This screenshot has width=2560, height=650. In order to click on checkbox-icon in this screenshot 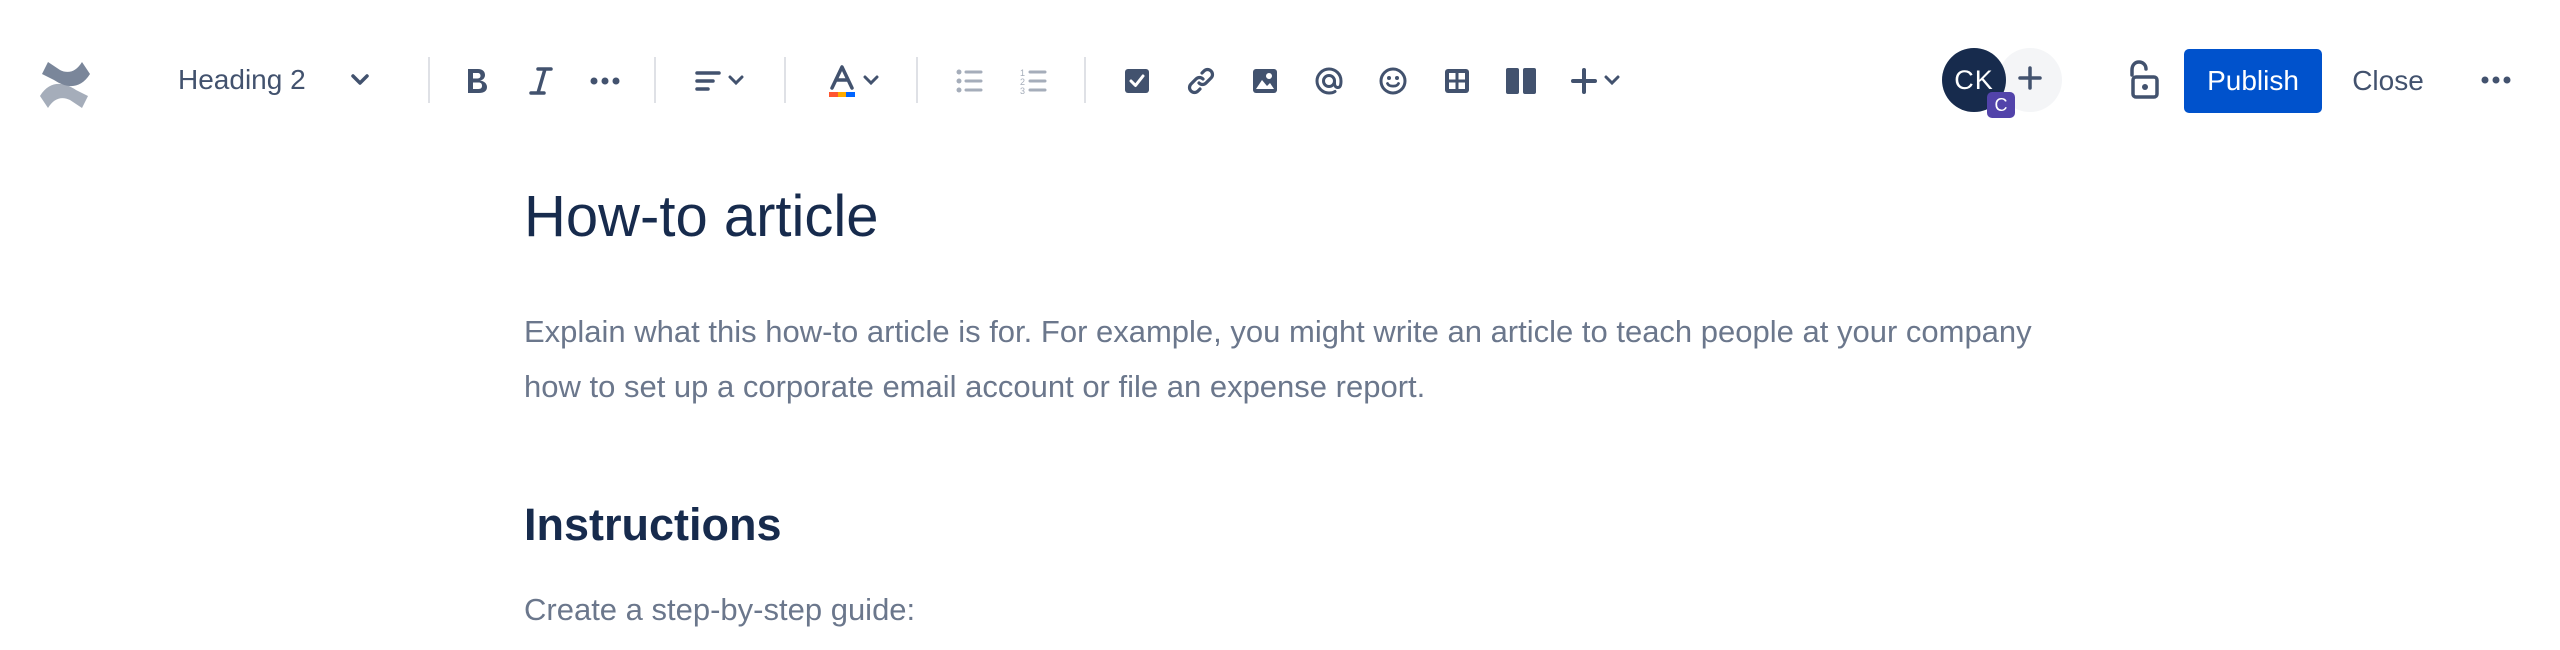, I will do `click(1137, 81)`.